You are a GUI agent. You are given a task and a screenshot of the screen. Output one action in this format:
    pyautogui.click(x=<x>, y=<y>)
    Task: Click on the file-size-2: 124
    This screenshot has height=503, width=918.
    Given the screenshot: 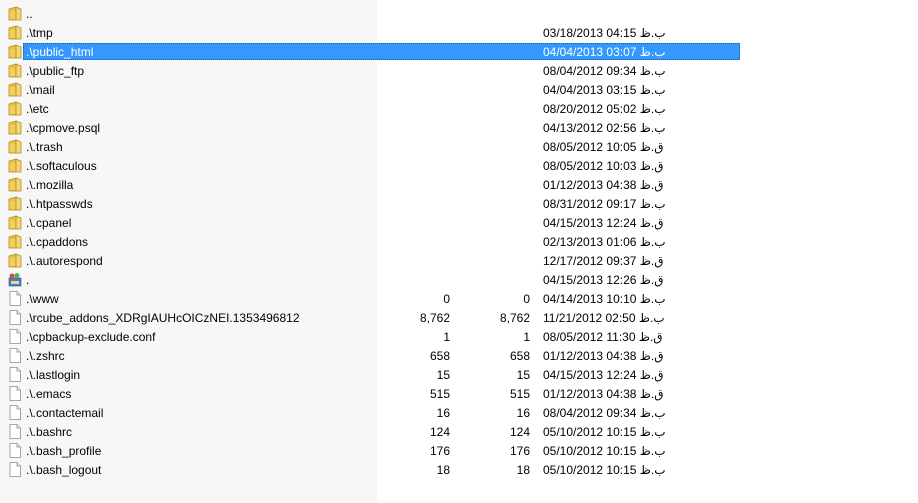 What is the action you would take?
    pyautogui.click(x=519, y=432)
    